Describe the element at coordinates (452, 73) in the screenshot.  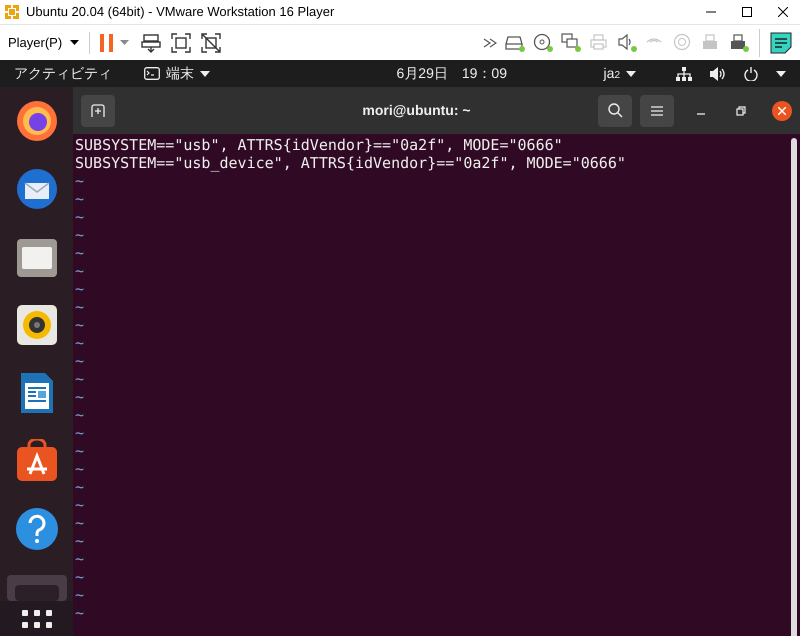
I see `clock: 6月29日 19：09` at that location.